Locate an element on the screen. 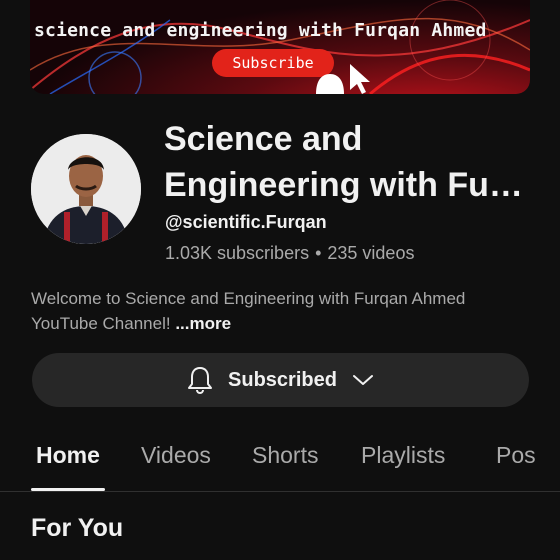  active-tab-indicator is located at coordinates (68, 489).